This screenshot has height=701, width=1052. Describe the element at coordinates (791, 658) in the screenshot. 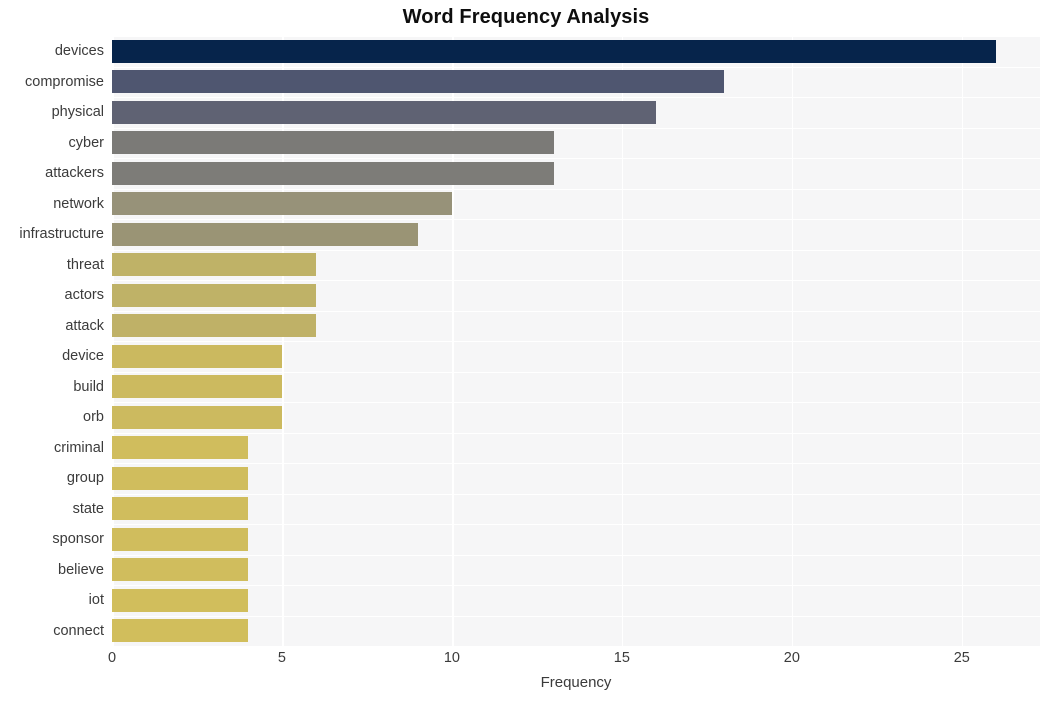

I see `x-axis-tick-label: 20` at that location.